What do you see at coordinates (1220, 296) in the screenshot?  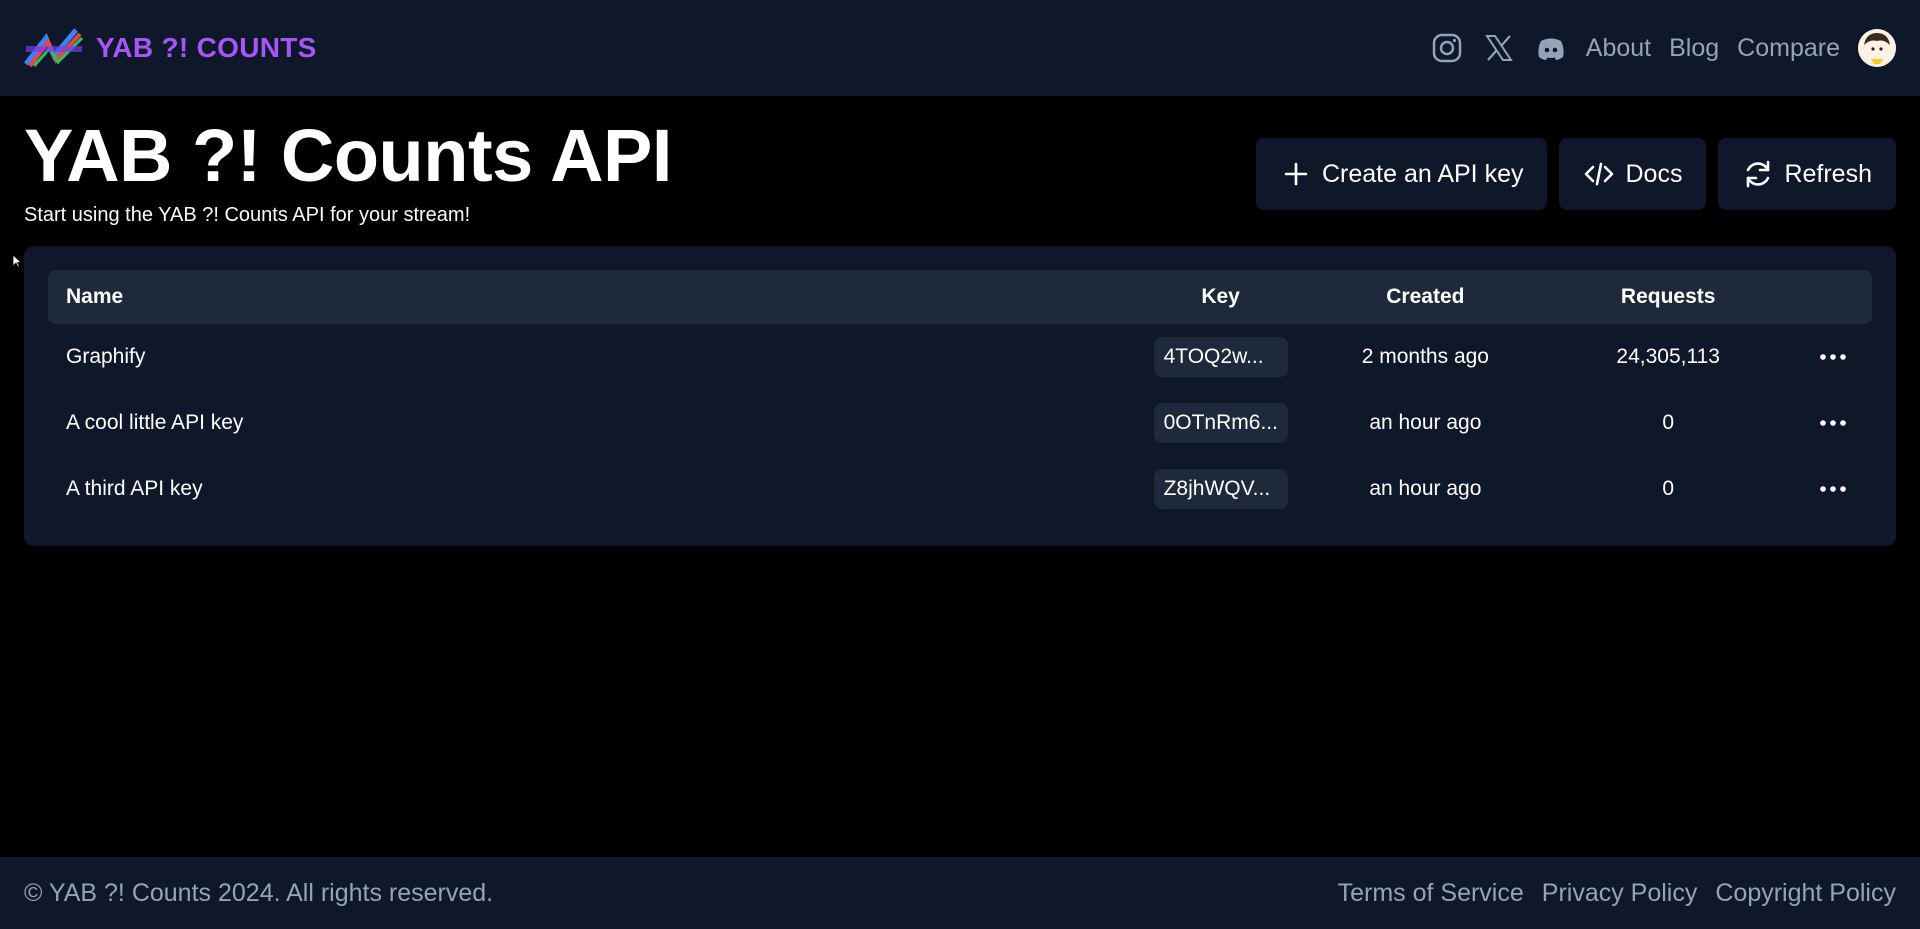 I see `header-key: Key` at bounding box center [1220, 296].